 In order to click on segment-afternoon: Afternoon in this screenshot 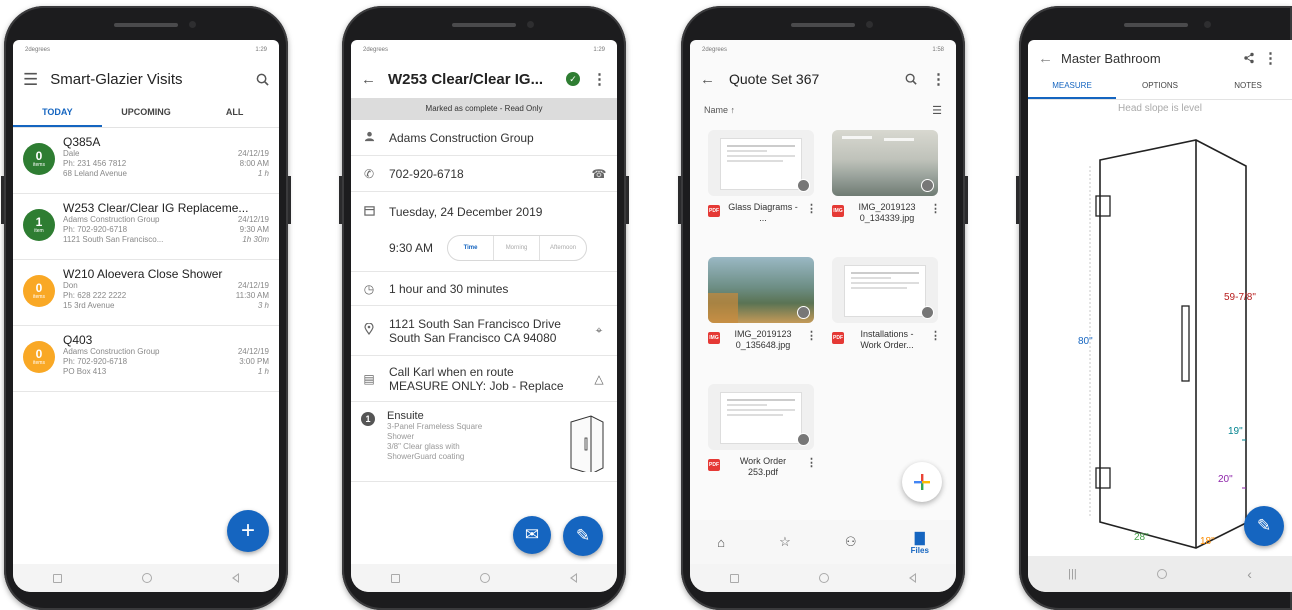, I will do `click(563, 248)`.